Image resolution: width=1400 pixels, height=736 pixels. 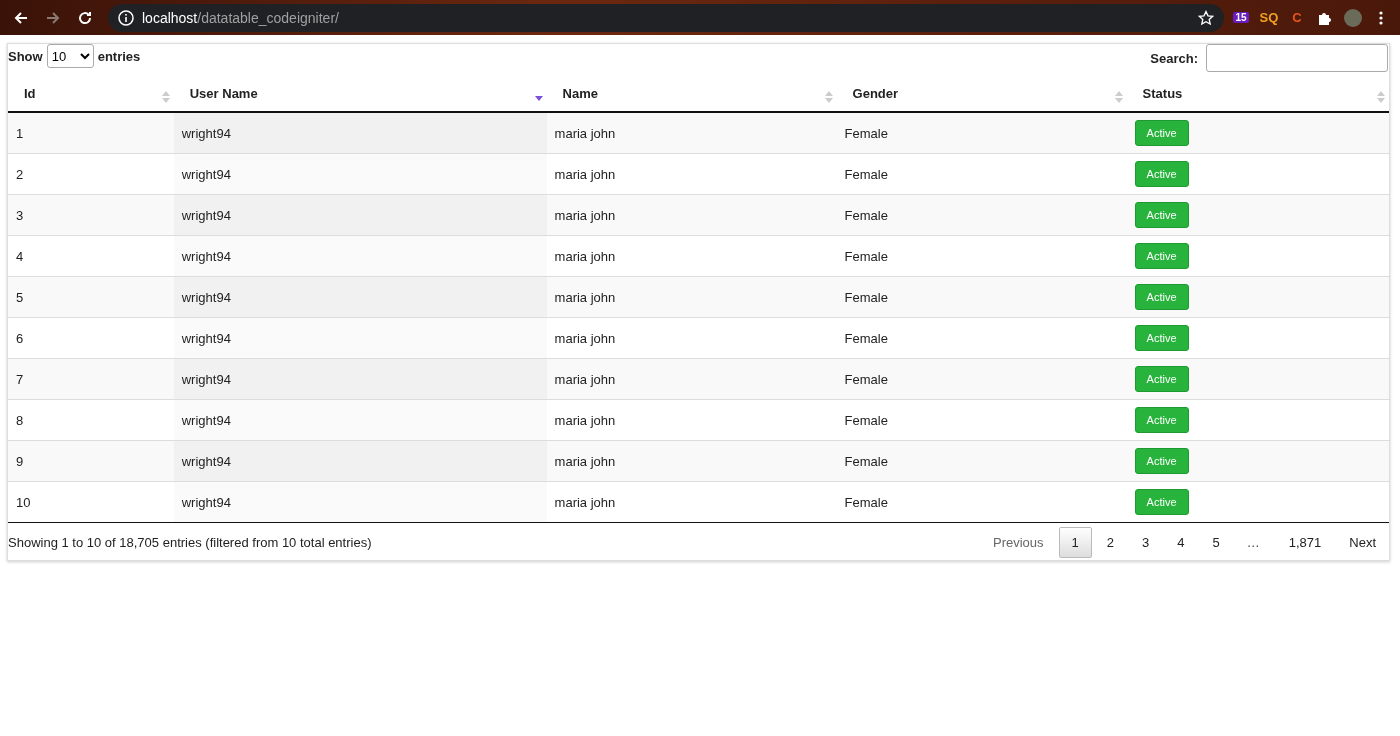 What do you see at coordinates (91, 420) in the screenshot?
I see `table-cell: 8` at bounding box center [91, 420].